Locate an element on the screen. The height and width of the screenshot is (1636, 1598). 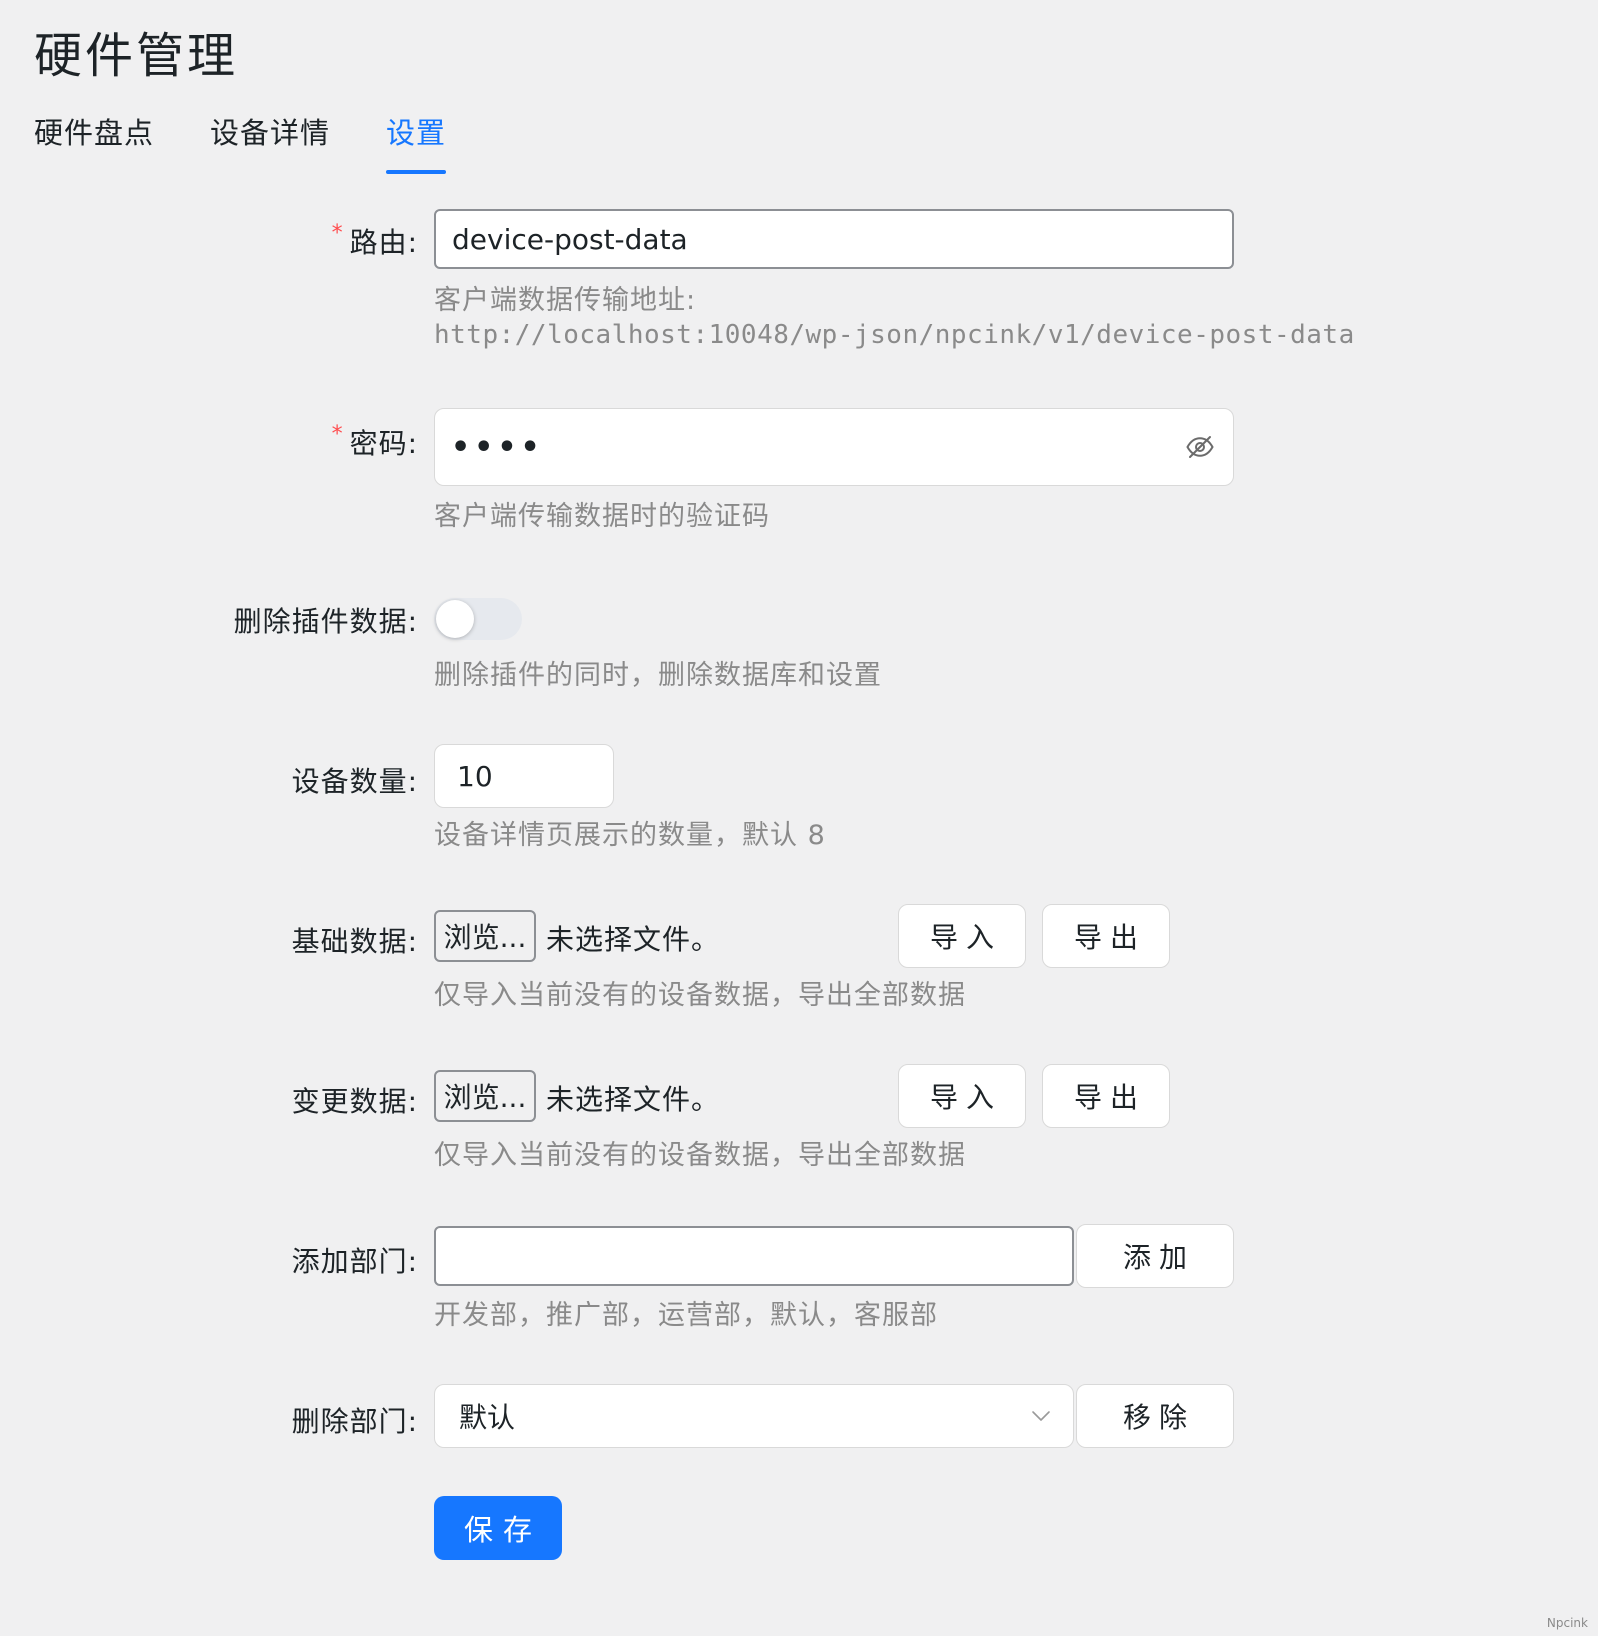
toggle-knob is located at coordinates (455, 619).